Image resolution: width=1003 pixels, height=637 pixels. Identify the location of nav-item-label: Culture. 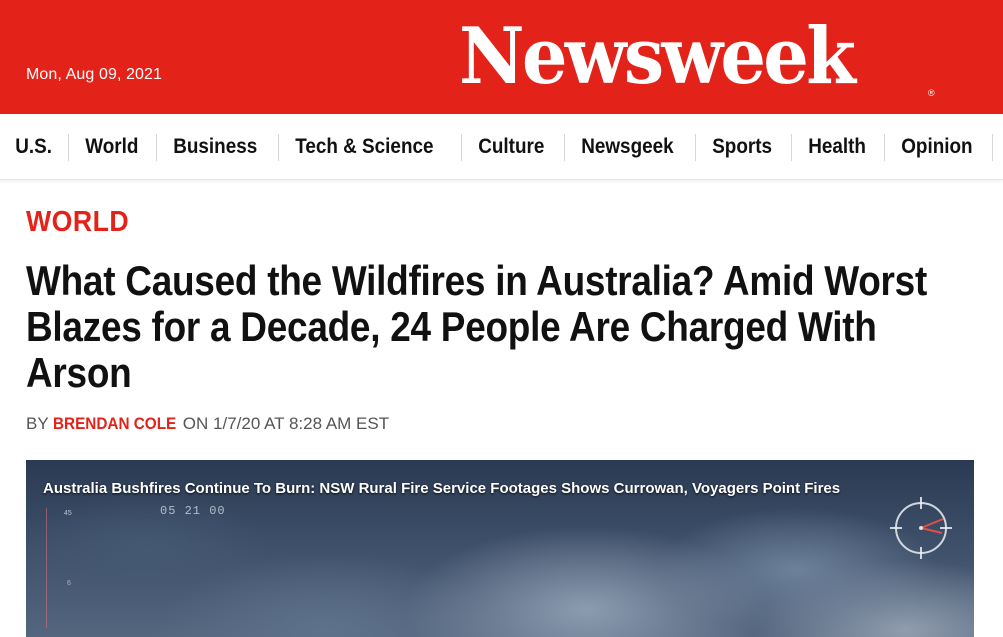
(511, 146).